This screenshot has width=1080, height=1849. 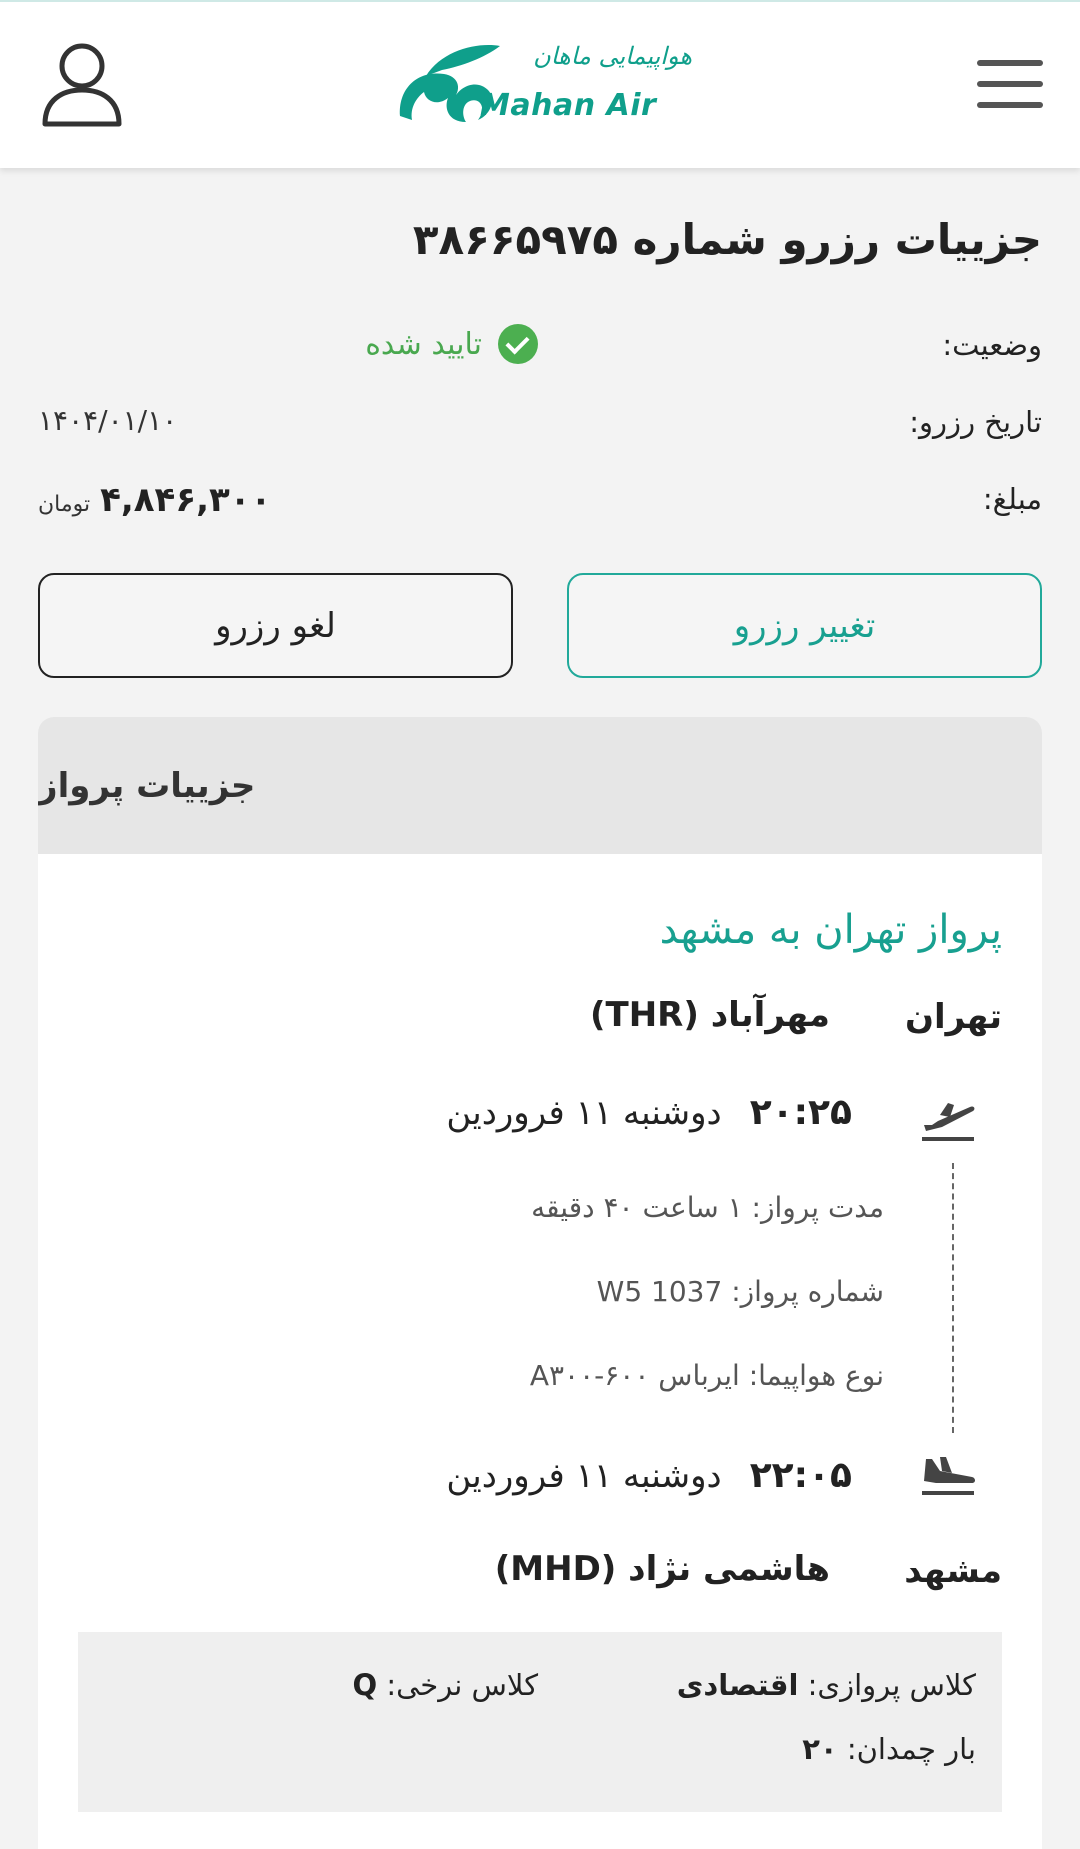 What do you see at coordinates (1010, 85) in the screenshot?
I see `hamburger-menu-icon` at bounding box center [1010, 85].